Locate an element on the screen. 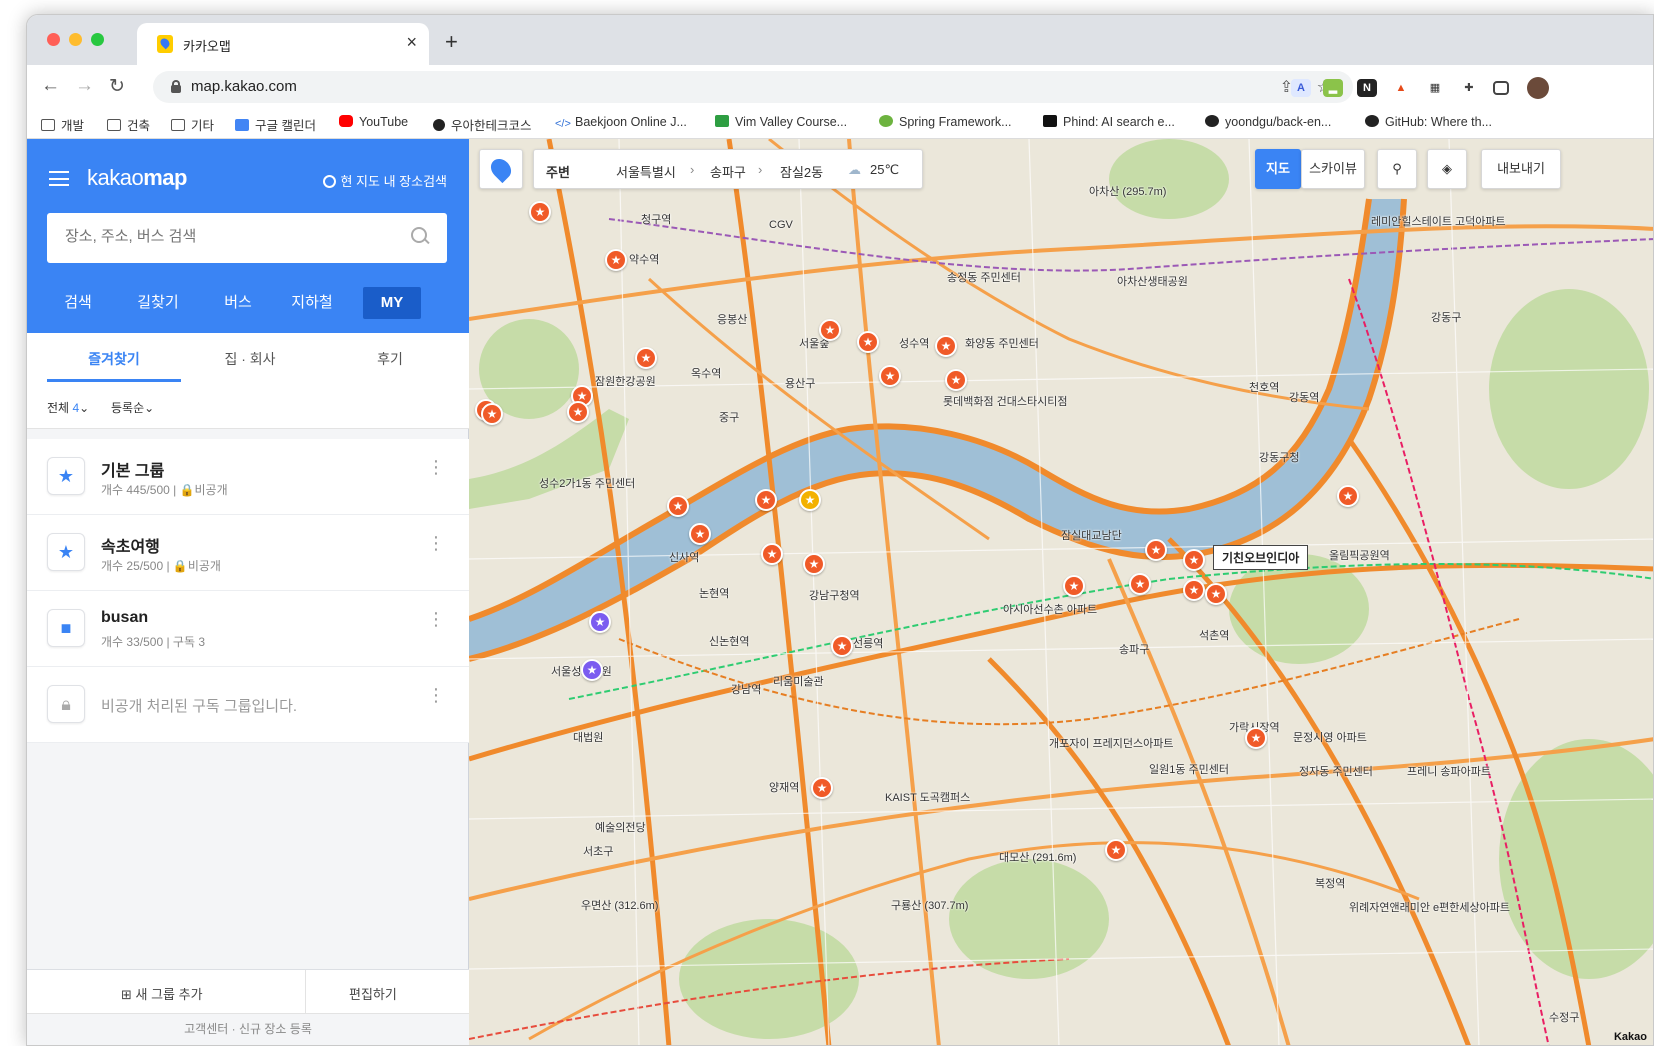 The width and height of the screenshot is (1654, 1046). extension-notion-icon: N is located at coordinates (1367, 88).